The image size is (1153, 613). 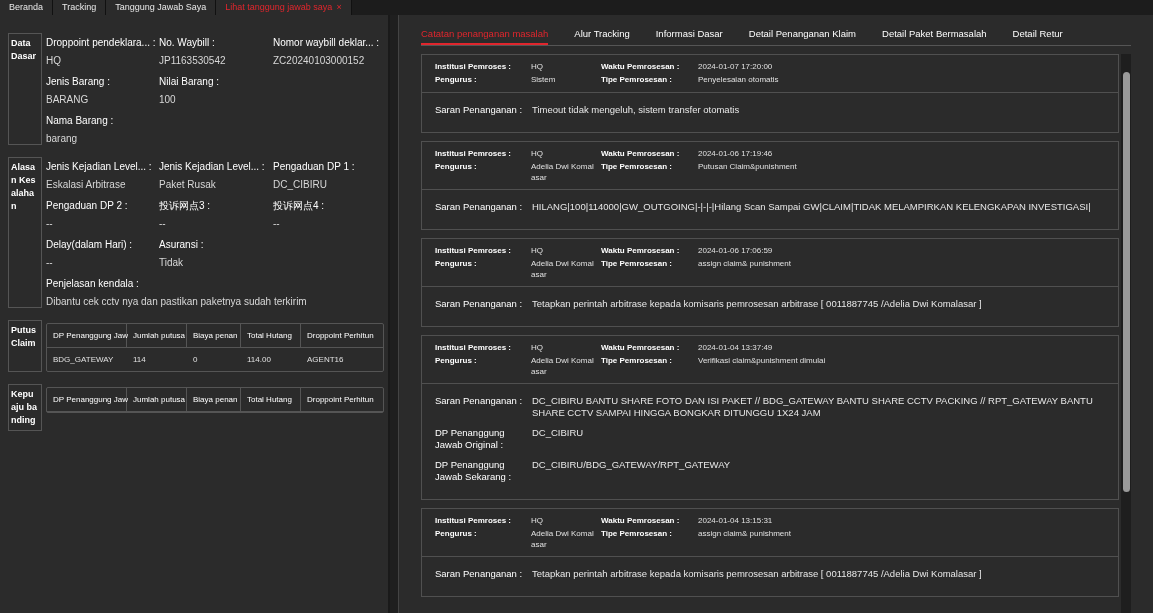 What do you see at coordinates (62, 138) in the screenshot?
I see `field-value: barang` at bounding box center [62, 138].